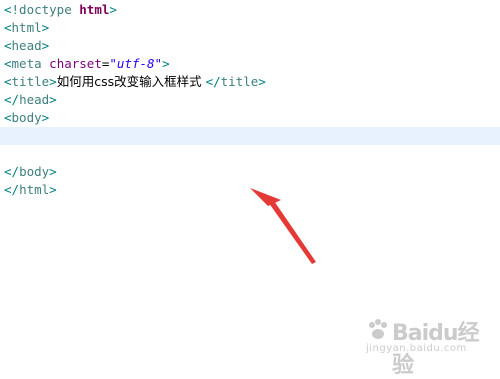 Image resolution: width=500 pixels, height=379 pixels. Describe the element at coordinates (416, 348) in the screenshot. I see `watermark-url: jingyan.baidu.com` at that location.